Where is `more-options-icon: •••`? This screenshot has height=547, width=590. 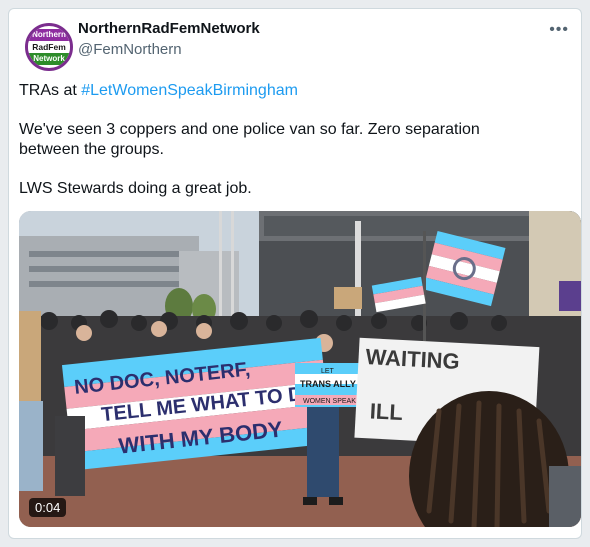 more-options-icon: ••• is located at coordinates (559, 30).